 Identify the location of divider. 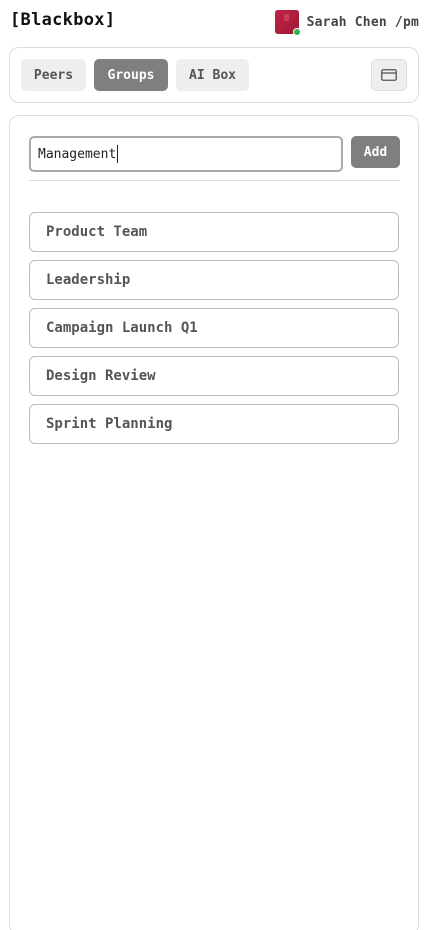
(214, 180).